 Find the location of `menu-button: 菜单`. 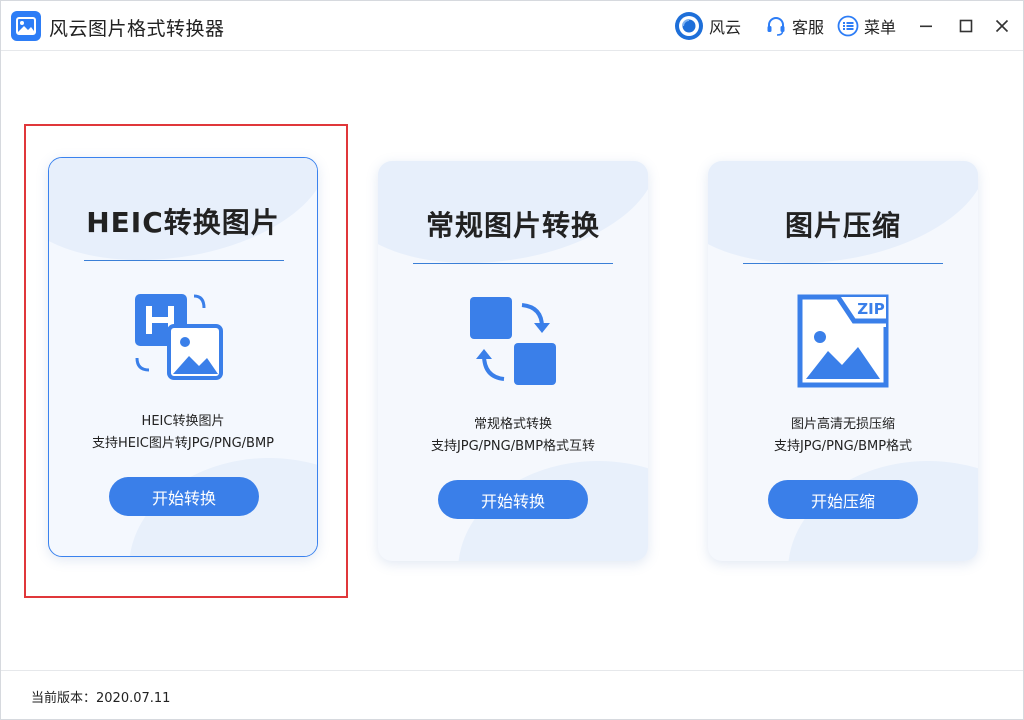

menu-button: 菜单 is located at coordinates (866, 26).